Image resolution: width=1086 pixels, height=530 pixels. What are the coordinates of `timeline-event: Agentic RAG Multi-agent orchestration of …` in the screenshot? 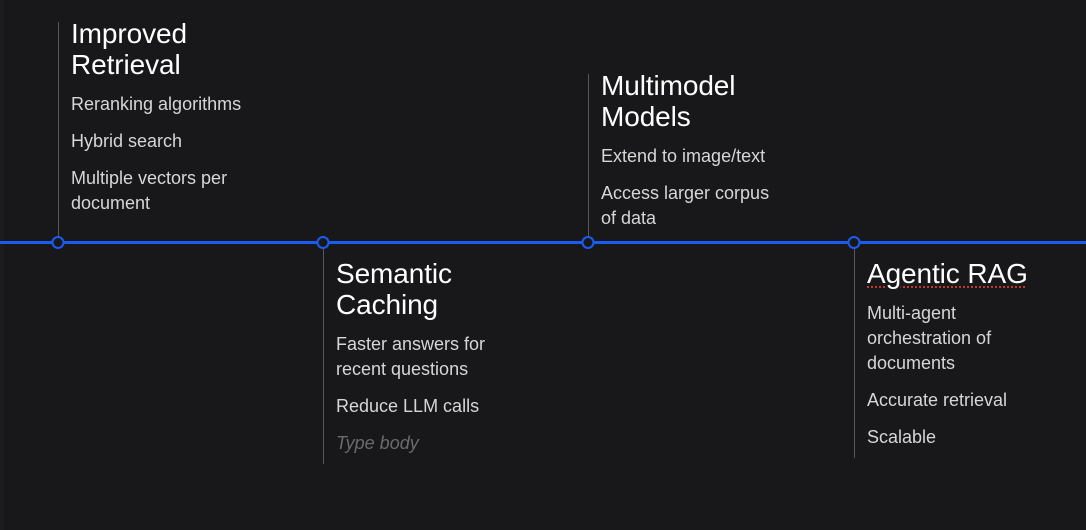 It's located at (941, 354).